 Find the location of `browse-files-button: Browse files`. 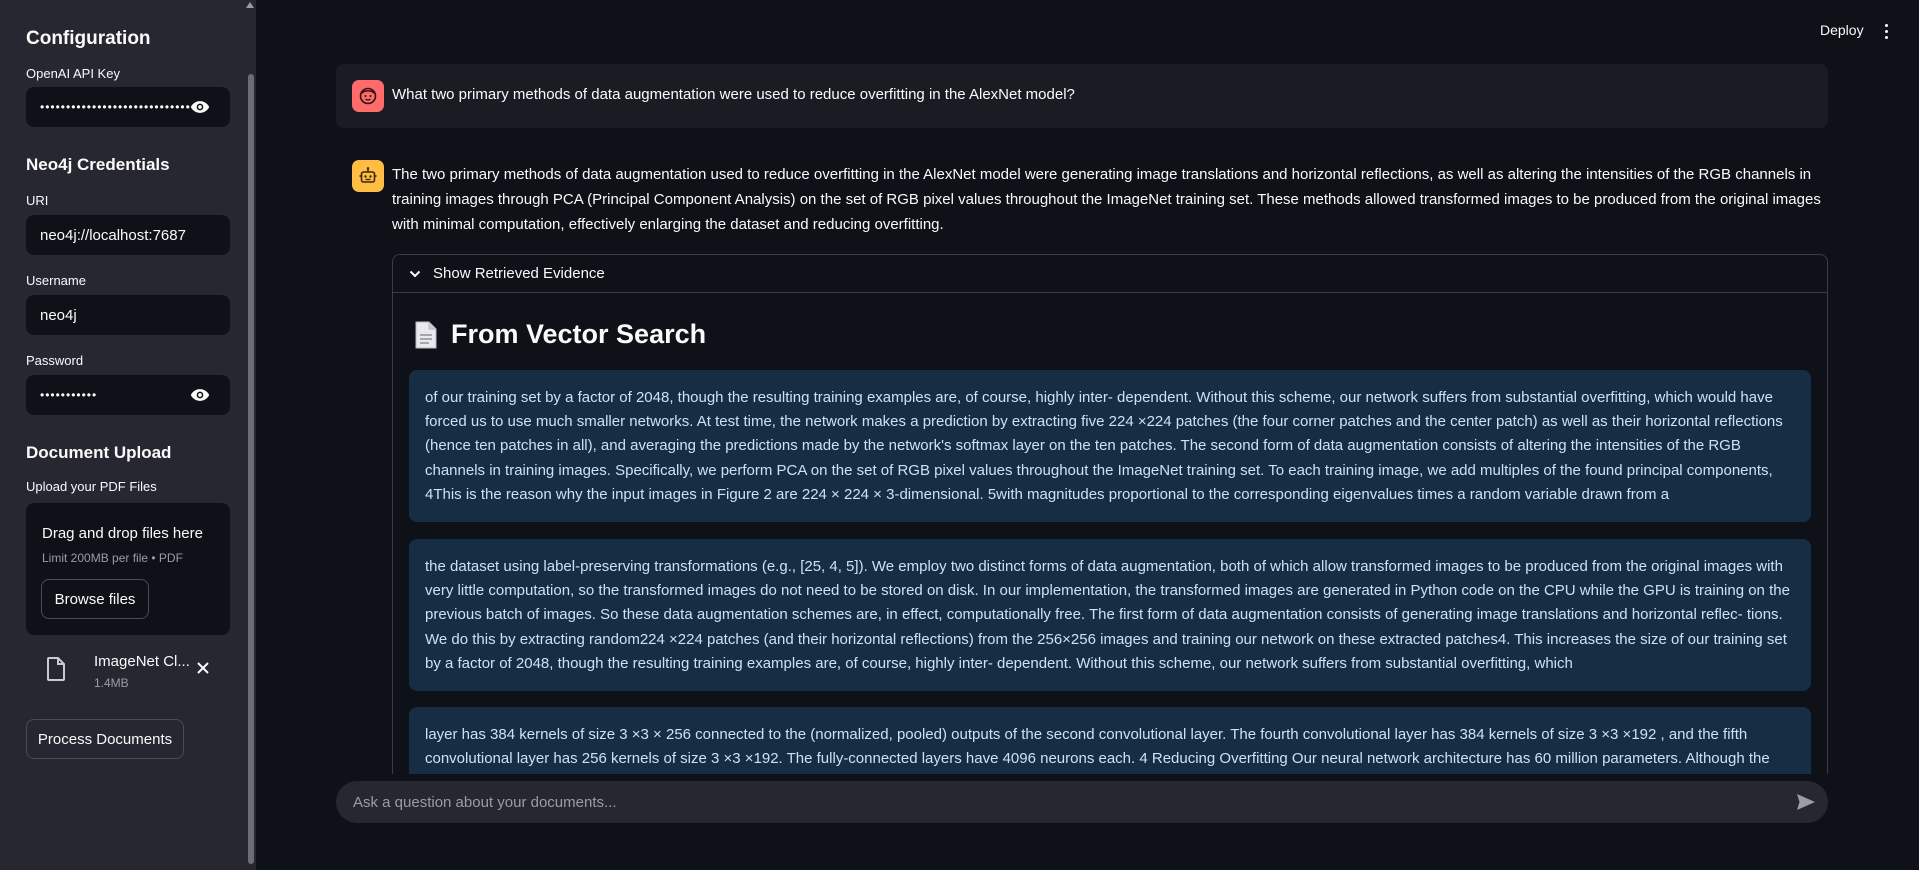

browse-files-button: Browse files is located at coordinates (95, 599).